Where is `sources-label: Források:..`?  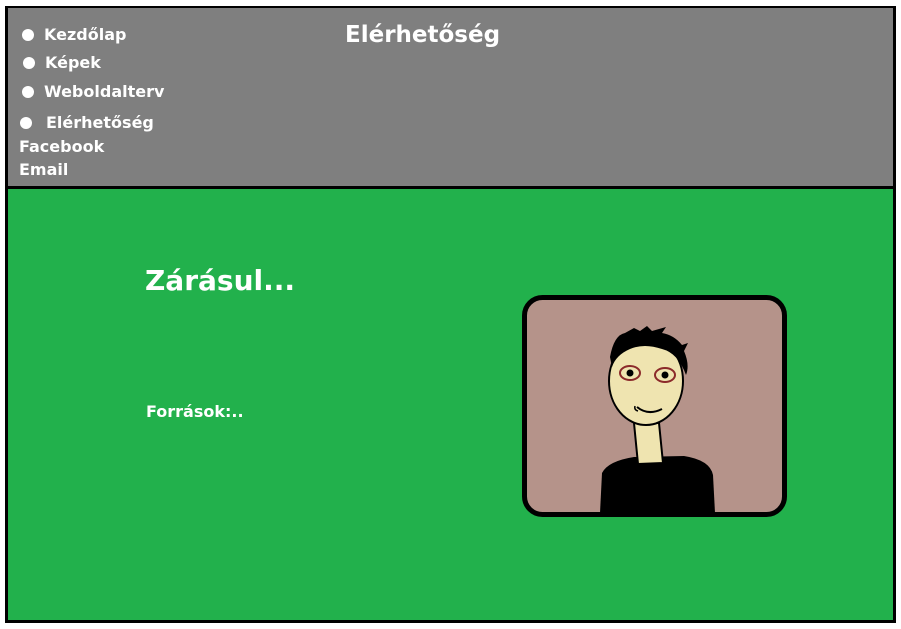
sources-label: Források:.. is located at coordinates (195, 411).